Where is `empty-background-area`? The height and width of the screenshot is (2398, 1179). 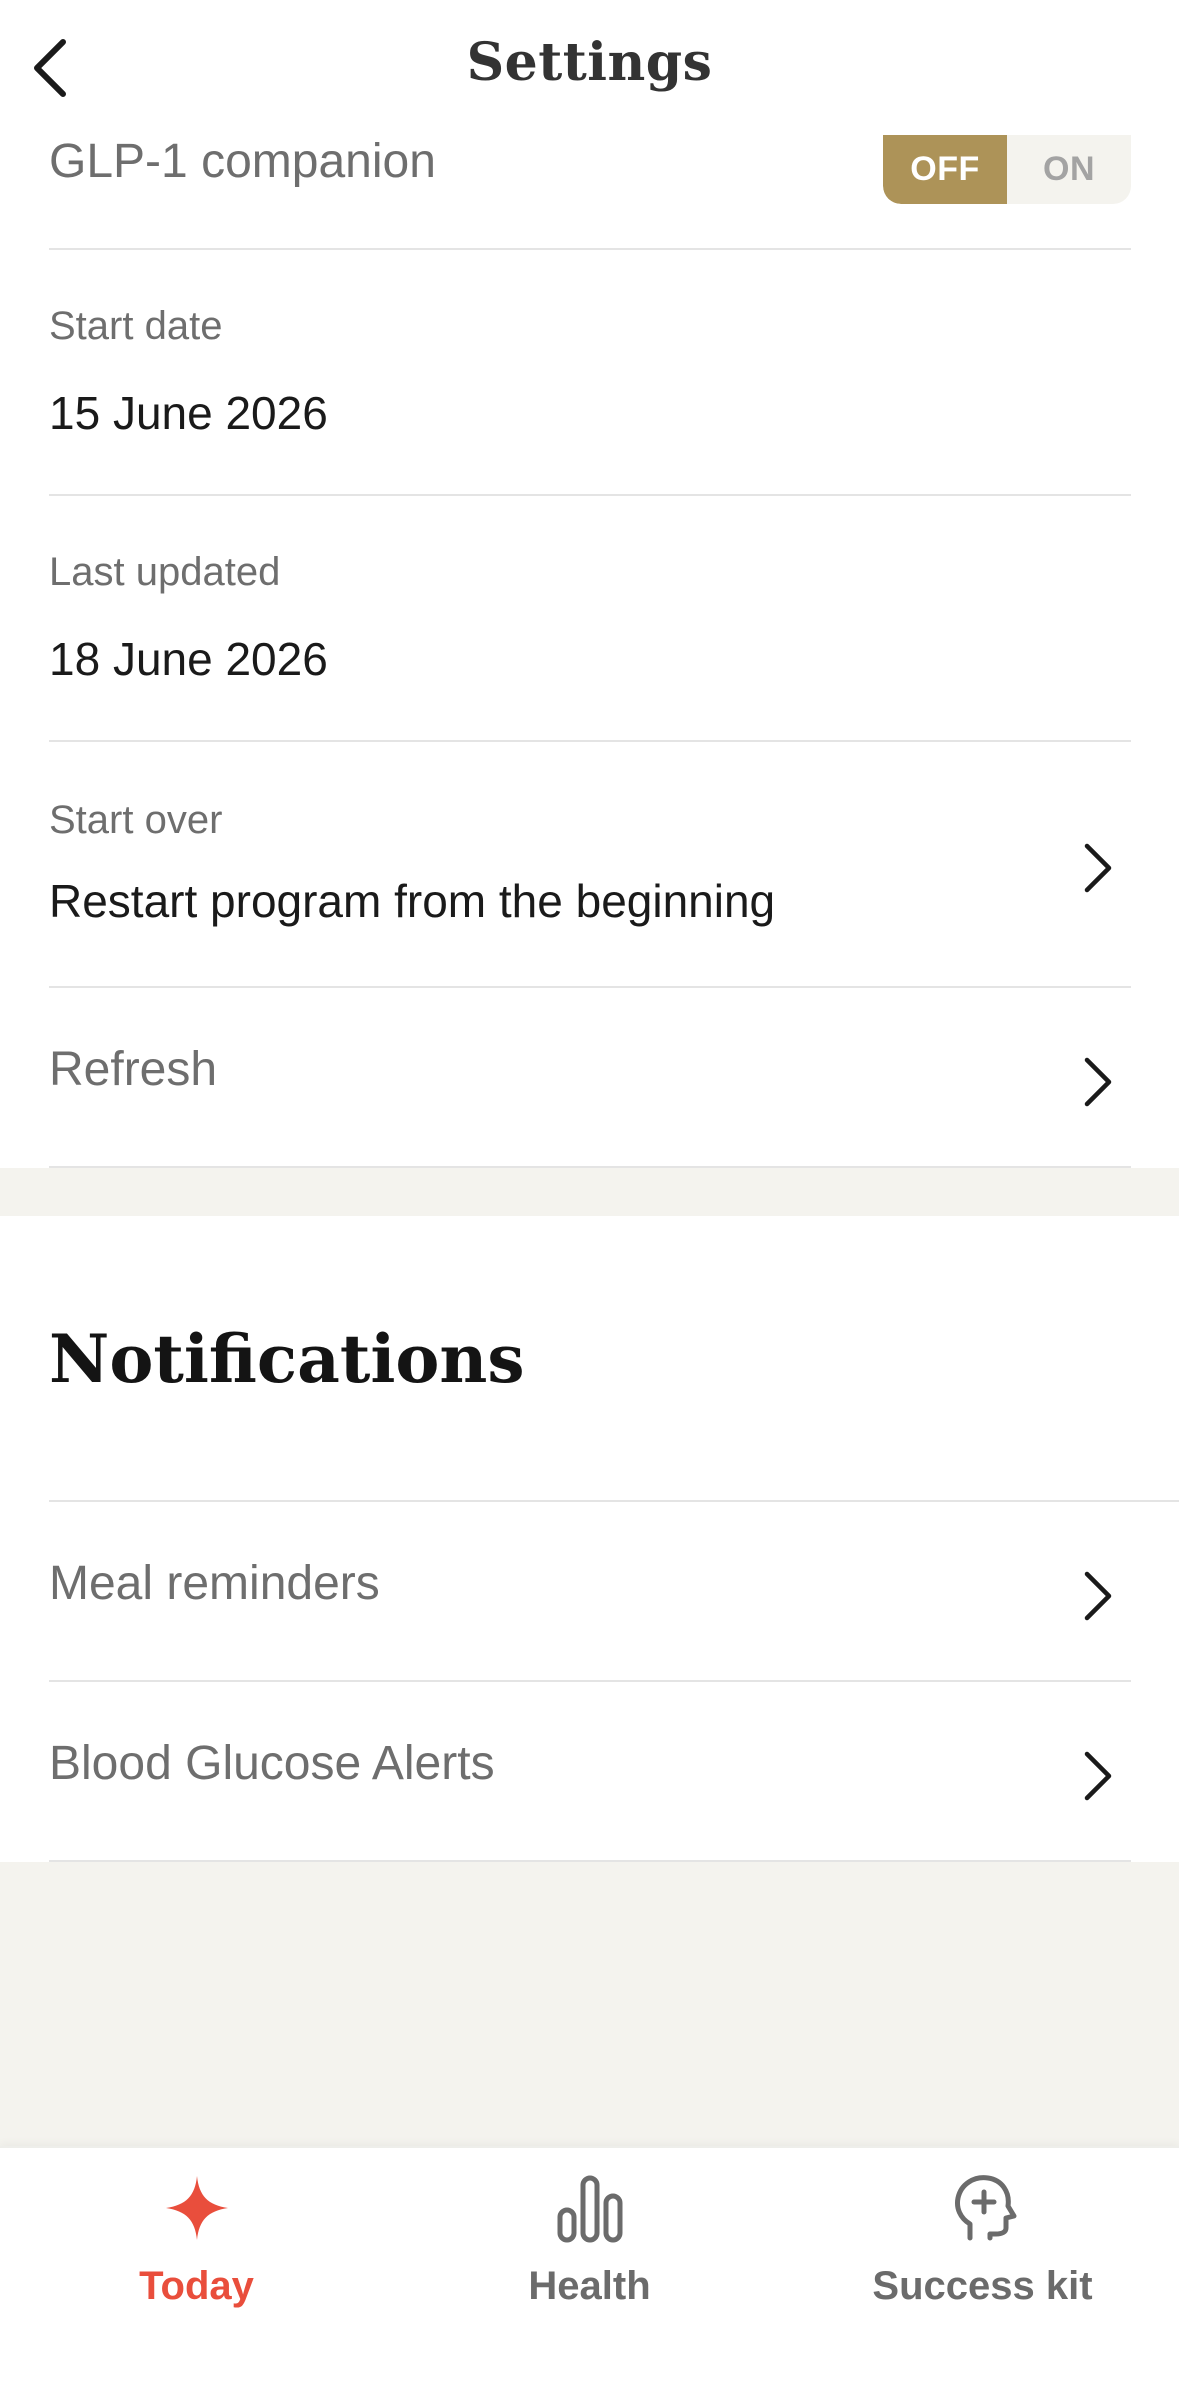 empty-background-area is located at coordinates (589, 2004).